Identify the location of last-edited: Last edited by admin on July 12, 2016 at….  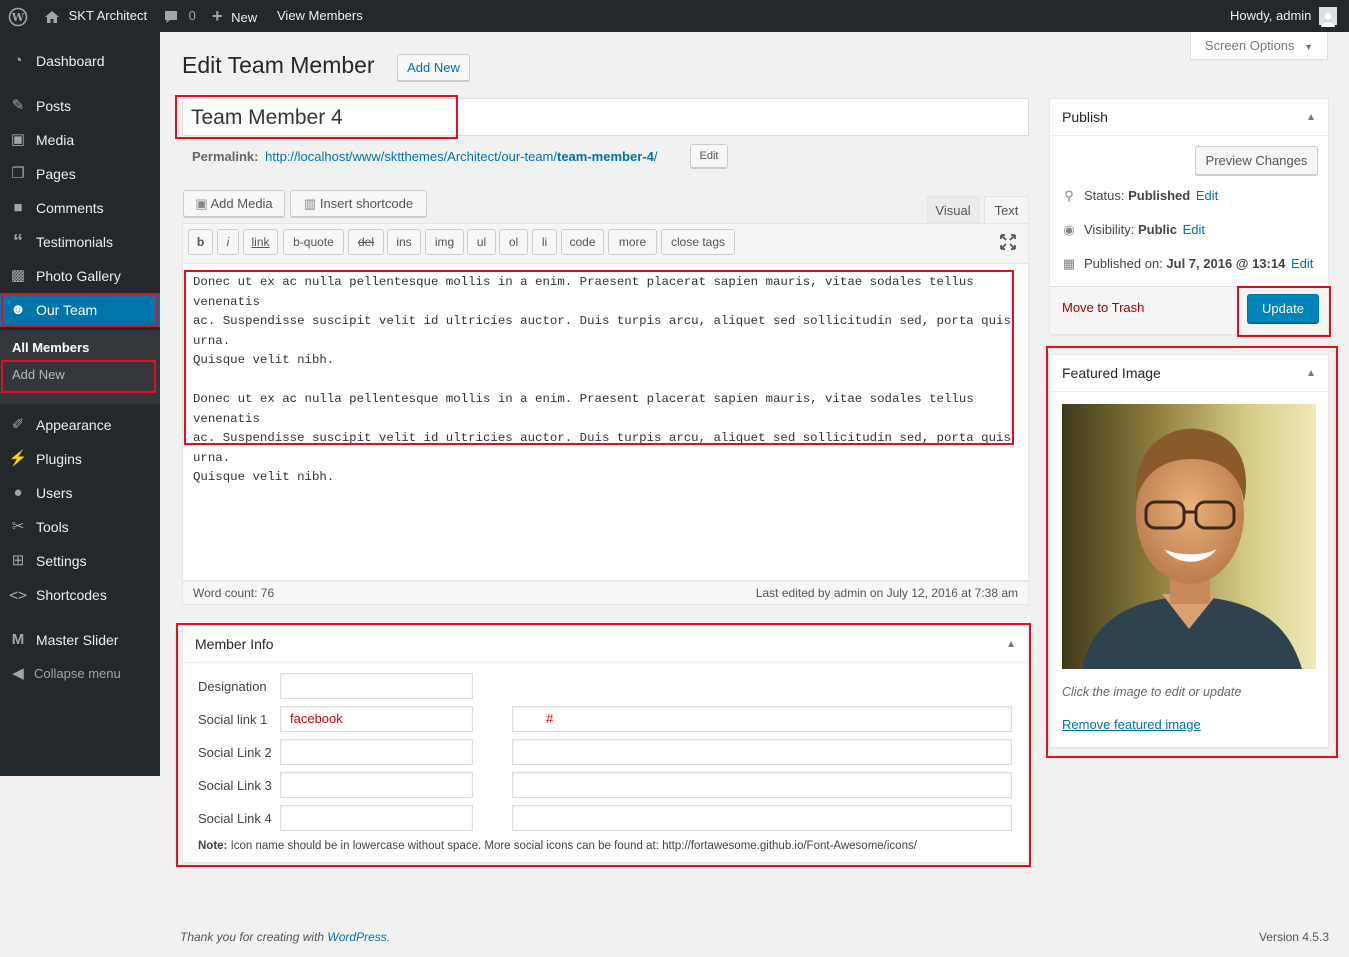
(886, 593).